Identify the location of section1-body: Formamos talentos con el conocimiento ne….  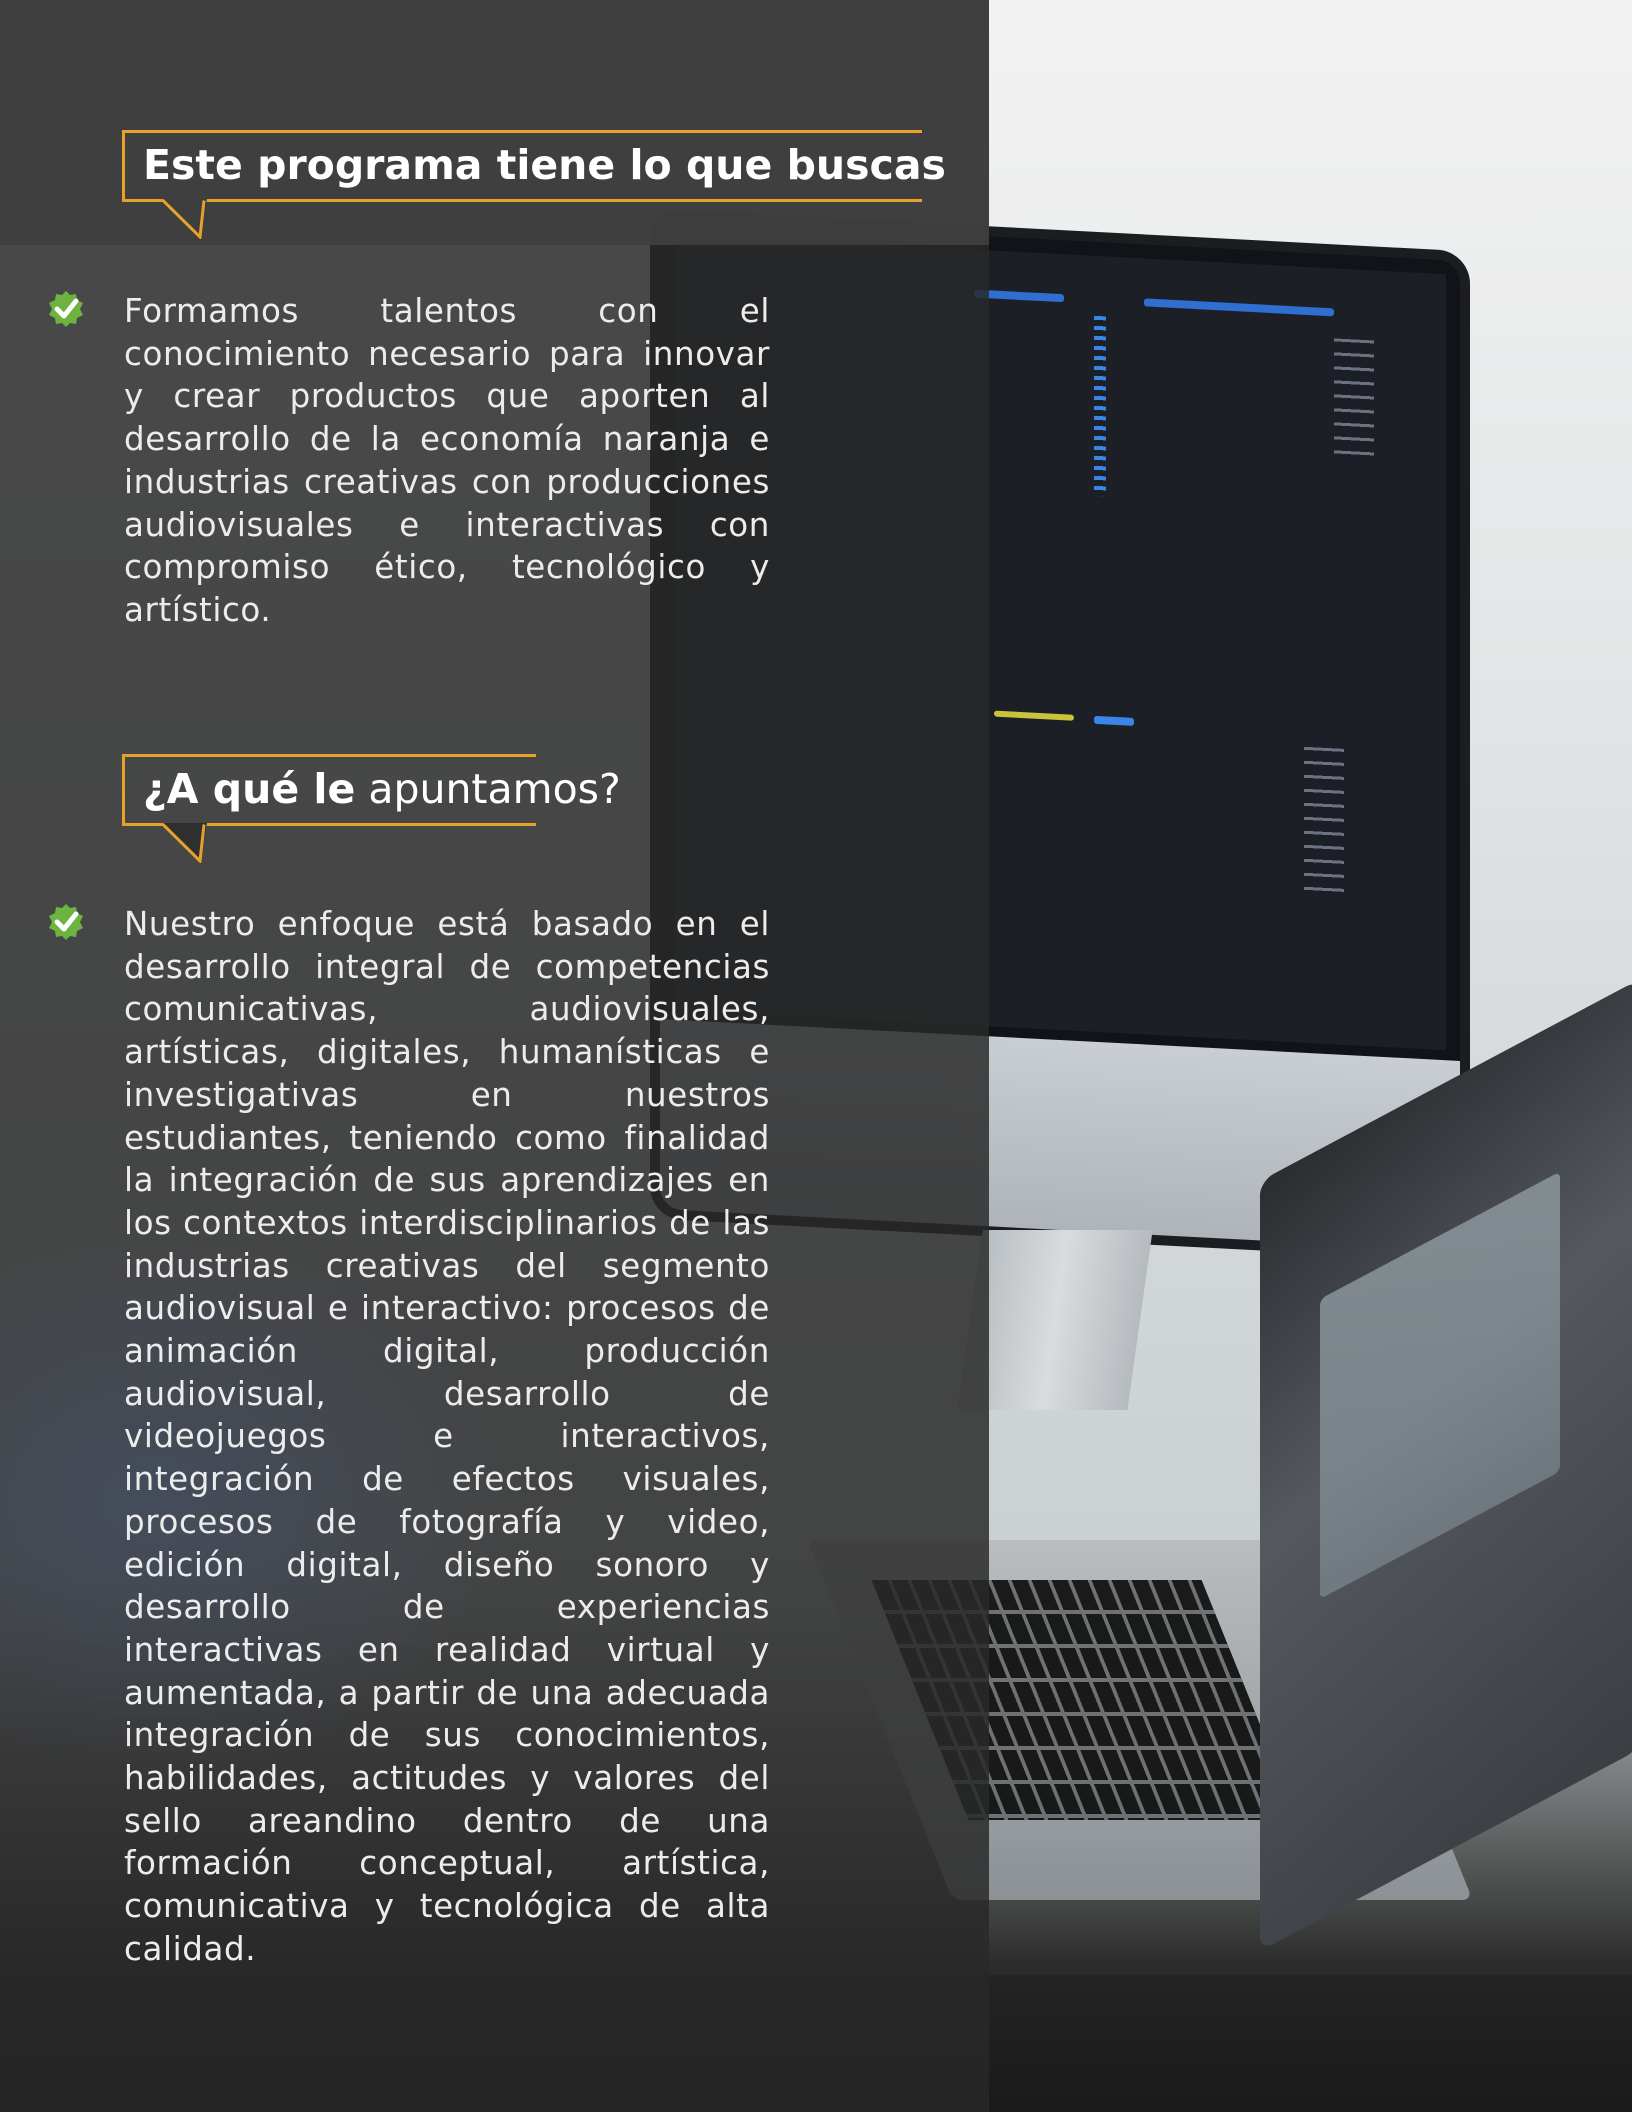
(447, 460).